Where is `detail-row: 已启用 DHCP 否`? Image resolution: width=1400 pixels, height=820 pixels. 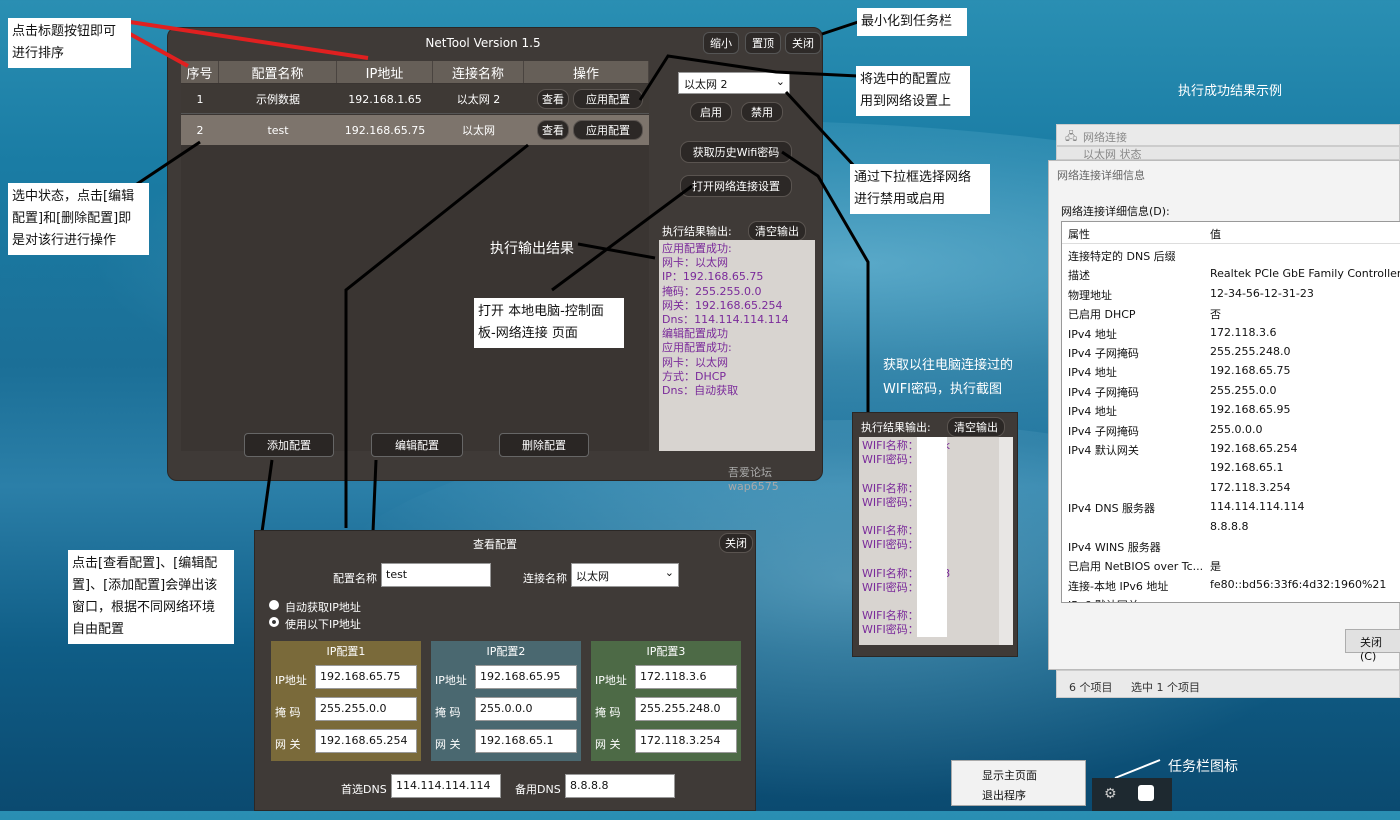
detail-row: 已启用 DHCP 否 is located at coordinates (1233, 313).